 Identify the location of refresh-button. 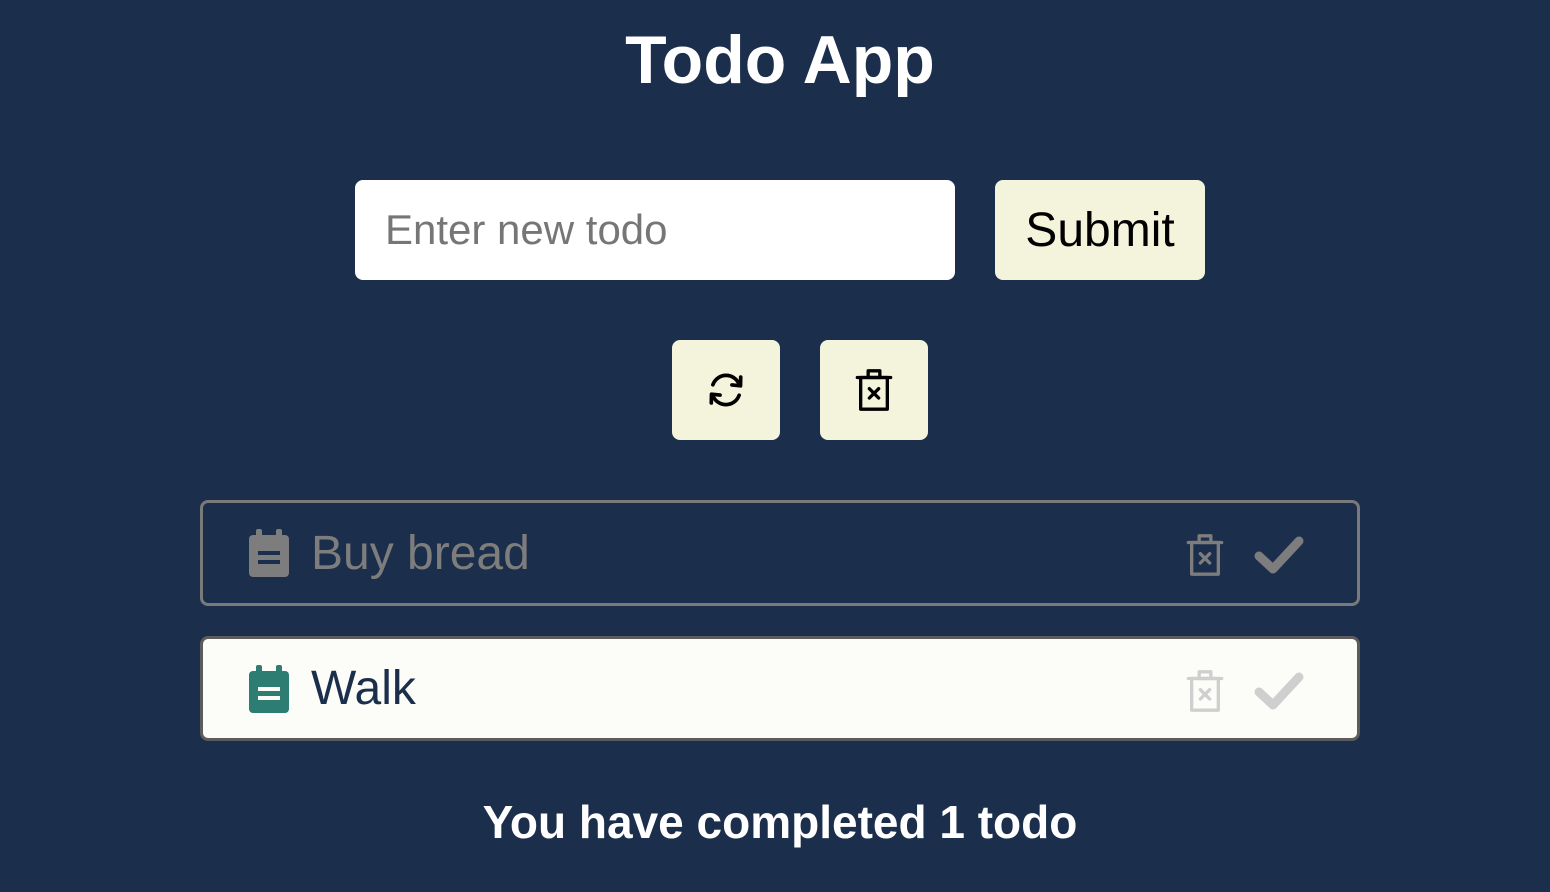
(726, 390).